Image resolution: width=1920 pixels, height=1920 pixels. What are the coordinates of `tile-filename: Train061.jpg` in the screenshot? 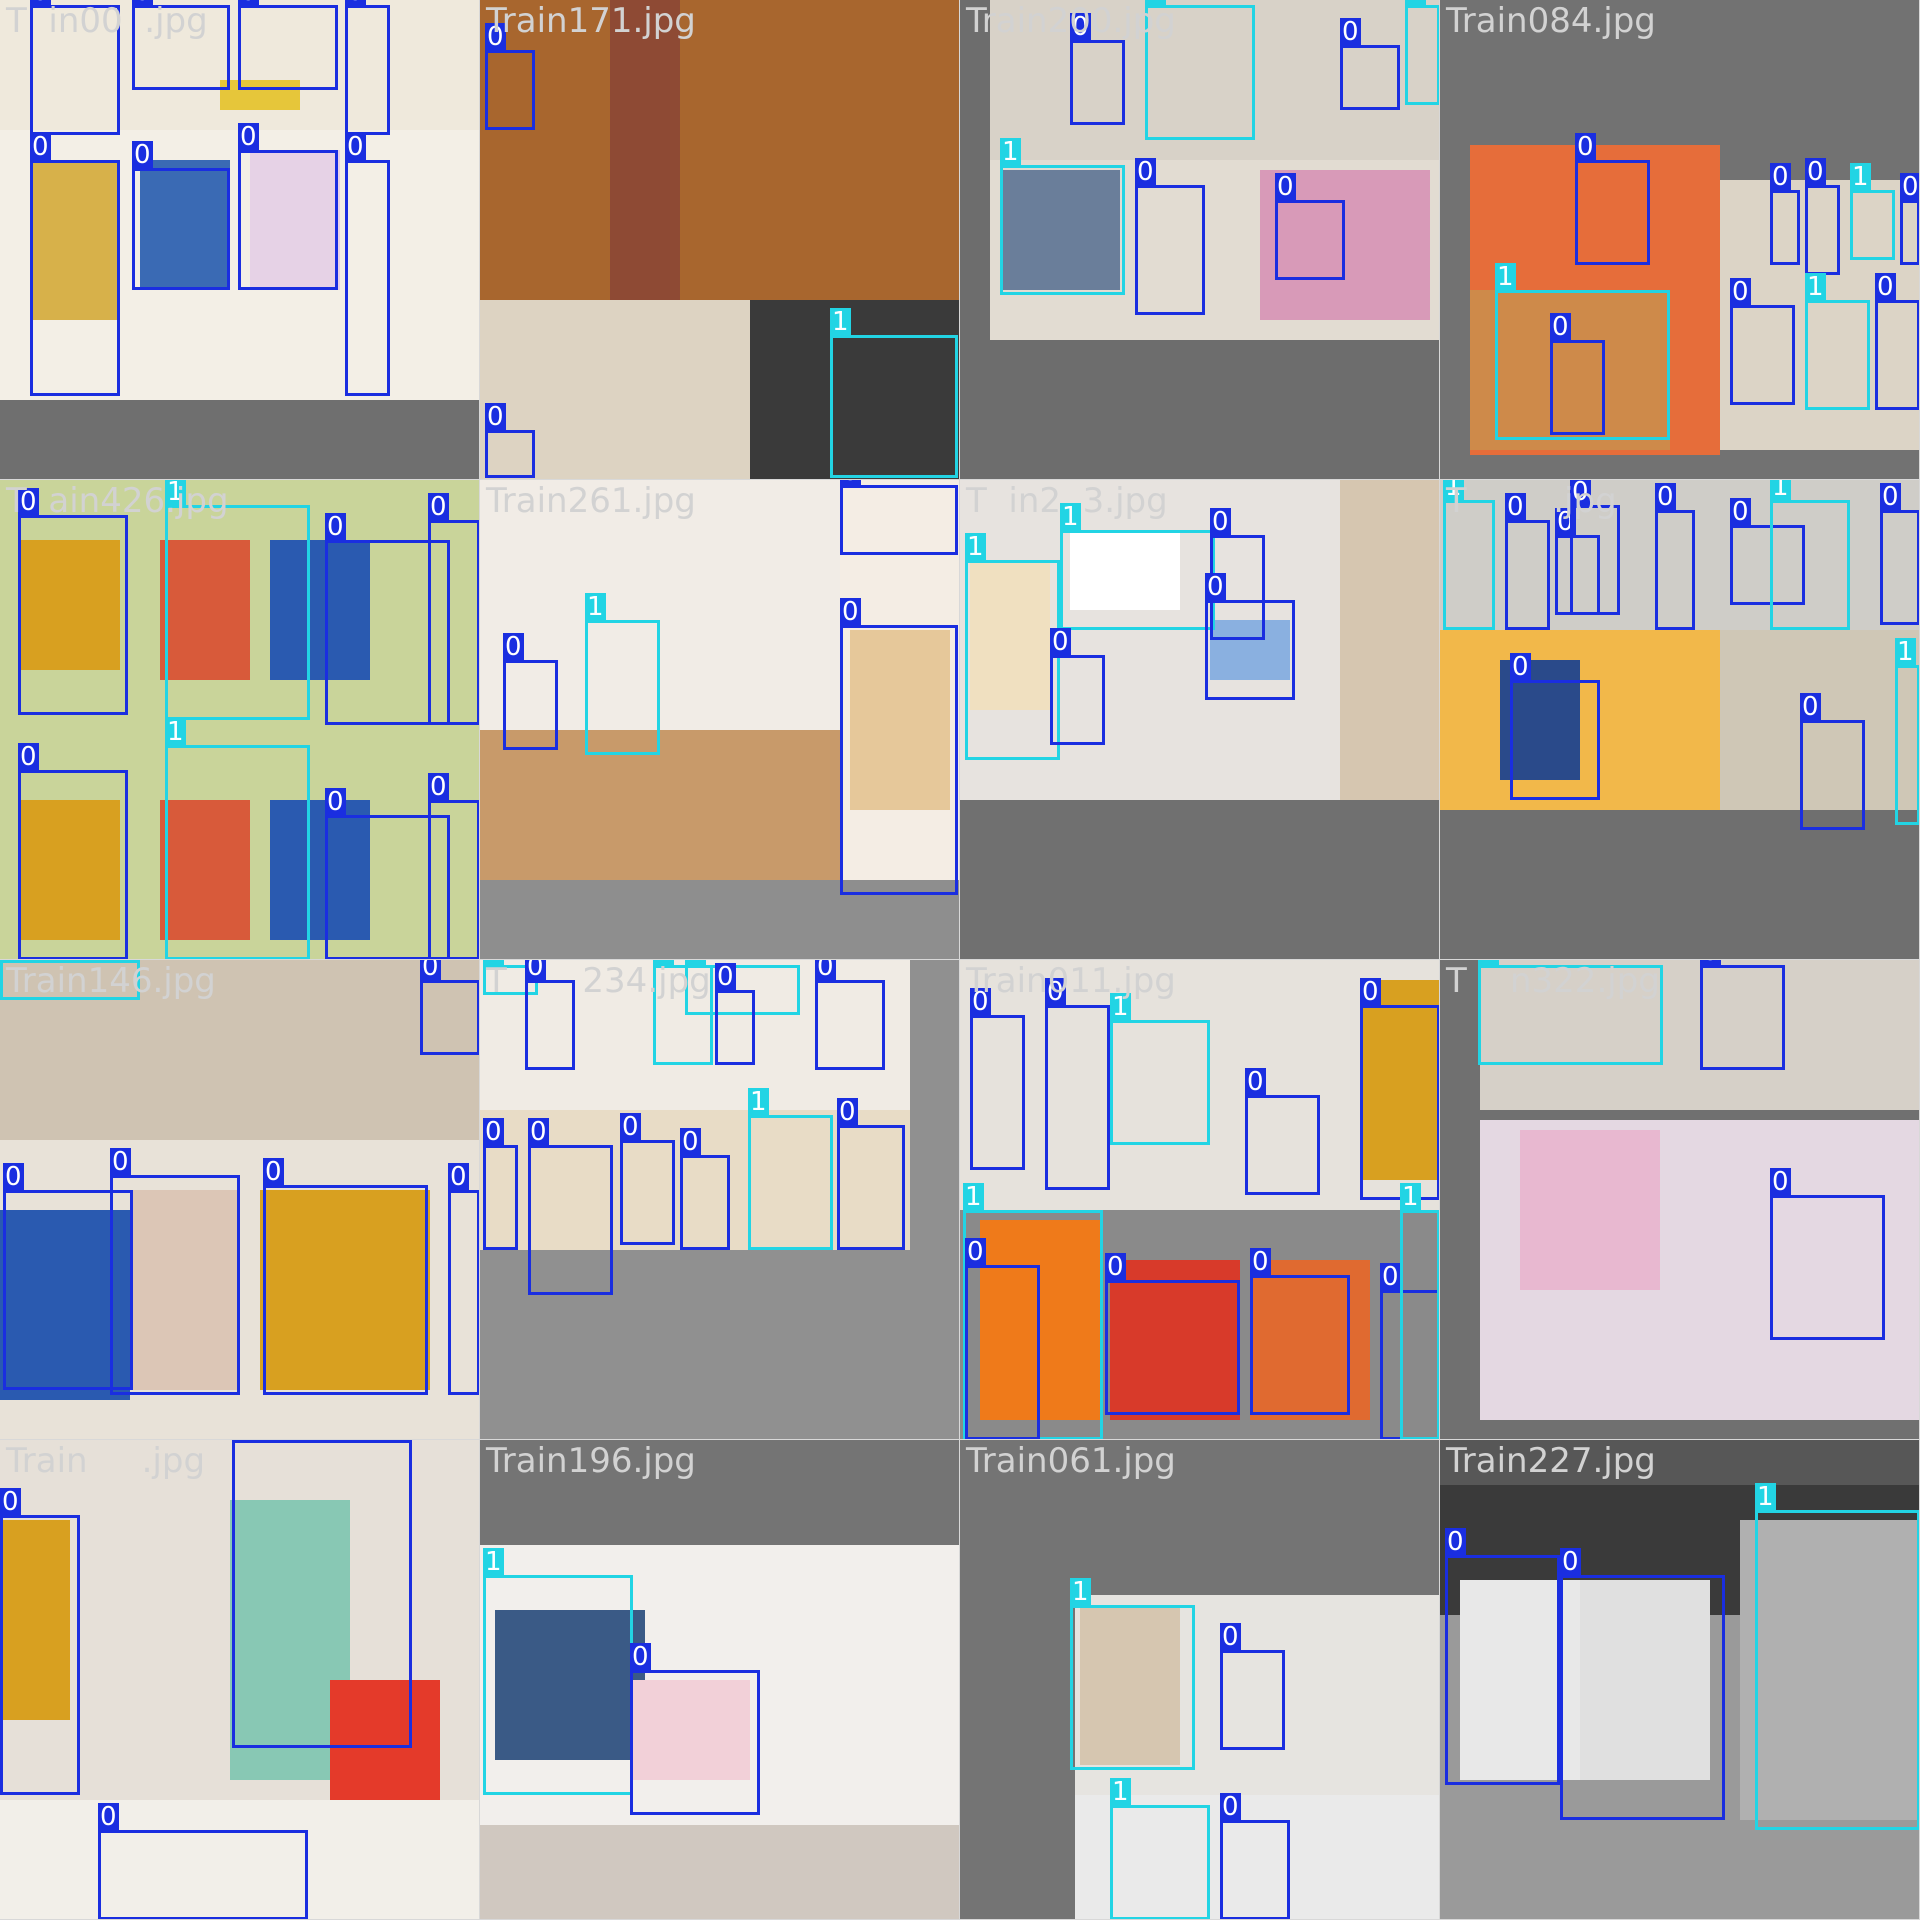 It's located at (1071, 1461).